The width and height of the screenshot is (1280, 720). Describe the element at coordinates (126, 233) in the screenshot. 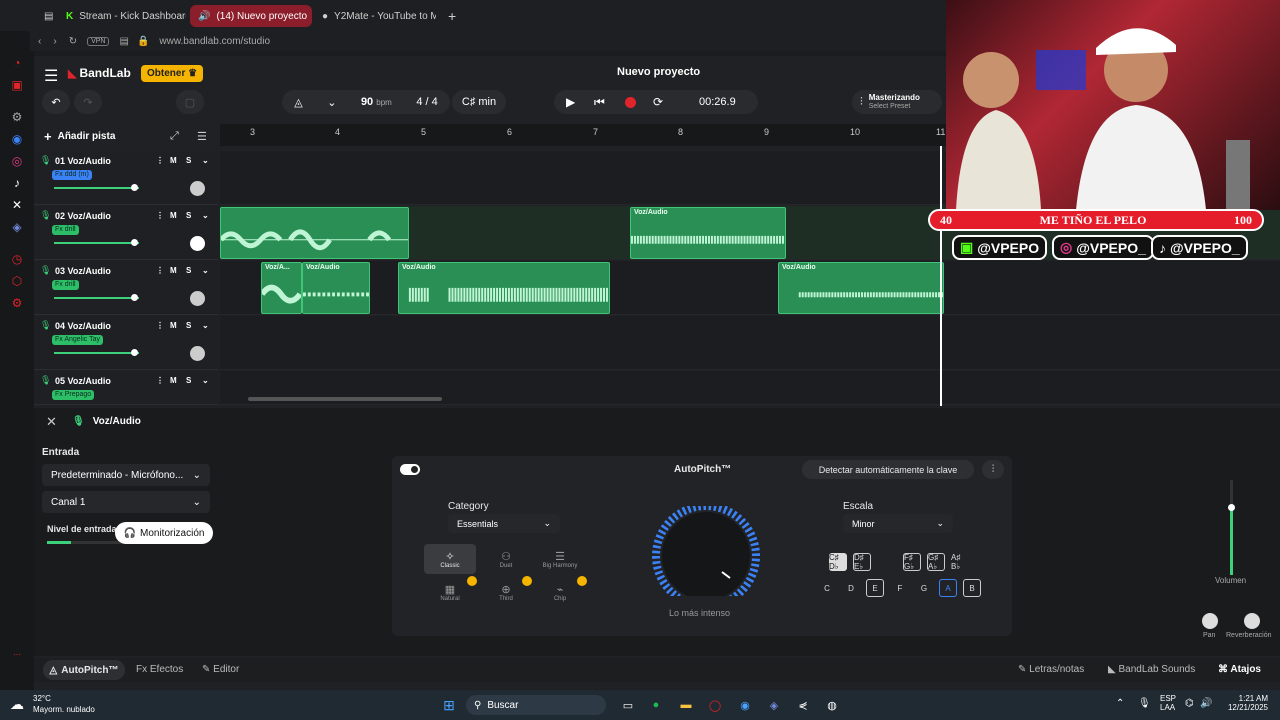

I see `track-header: 🎙 02 Voz/Audio ⋮ M S ⌄ Fx drill` at that location.